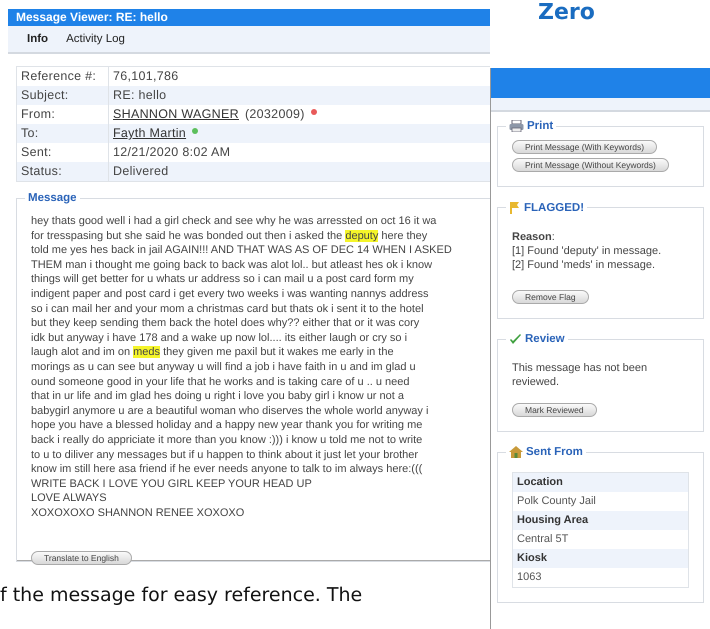 This screenshot has height=629, width=710. Describe the element at coordinates (590, 165) in the screenshot. I see `print-button: Print Message (Without Keywords)` at that location.